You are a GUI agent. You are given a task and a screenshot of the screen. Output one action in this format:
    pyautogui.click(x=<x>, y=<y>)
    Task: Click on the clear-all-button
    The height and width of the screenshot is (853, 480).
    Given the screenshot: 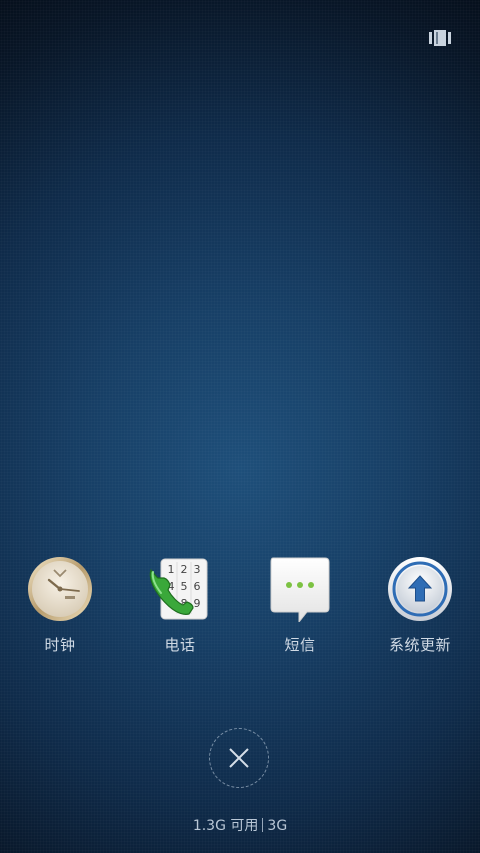 What is the action you would take?
    pyautogui.click(x=239, y=758)
    